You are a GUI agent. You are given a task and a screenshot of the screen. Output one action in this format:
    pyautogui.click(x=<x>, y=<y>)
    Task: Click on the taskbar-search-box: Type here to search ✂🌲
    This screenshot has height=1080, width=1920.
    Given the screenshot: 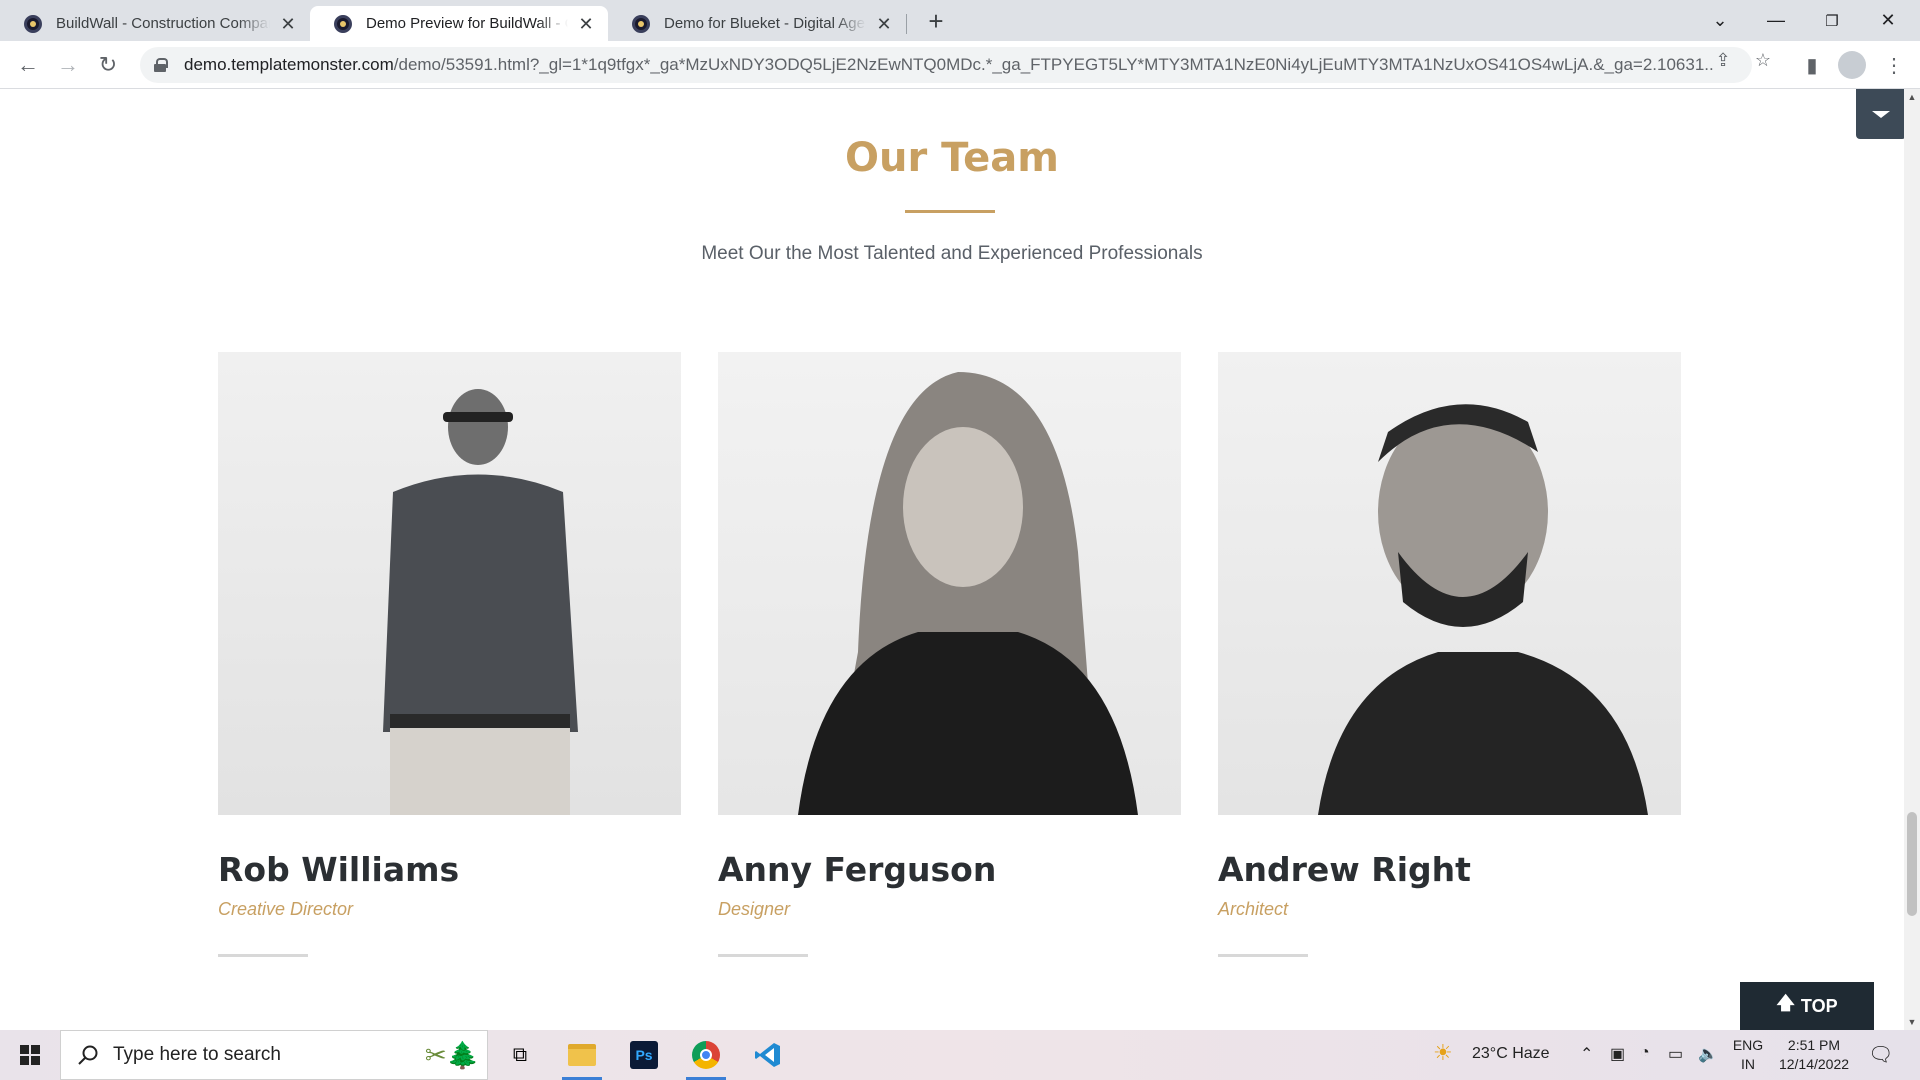 What is the action you would take?
    pyautogui.click(x=274, y=1055)
    